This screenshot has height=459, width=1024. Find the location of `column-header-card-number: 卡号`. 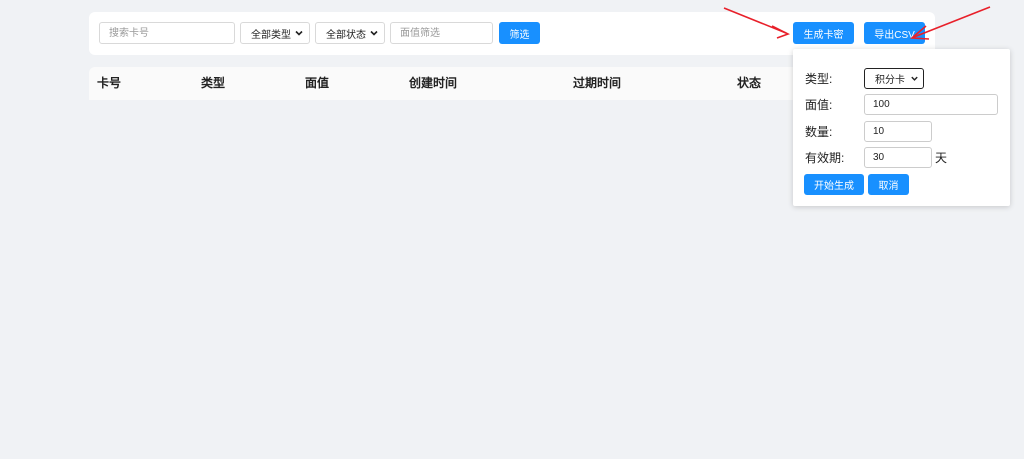

column-header-card-number: 卡号 is located at coordinates (109, 83).